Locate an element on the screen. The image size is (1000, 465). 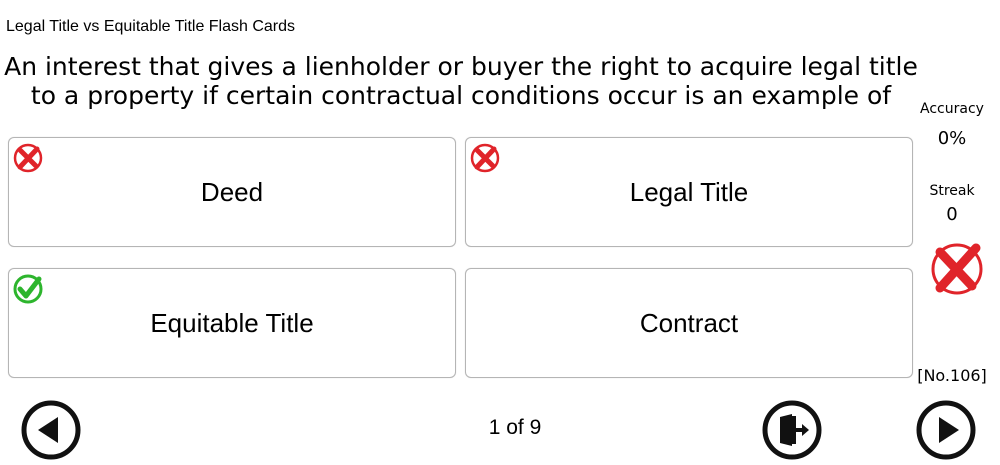
accuracy-label: Accuracy is located at coordinates (952, 109).